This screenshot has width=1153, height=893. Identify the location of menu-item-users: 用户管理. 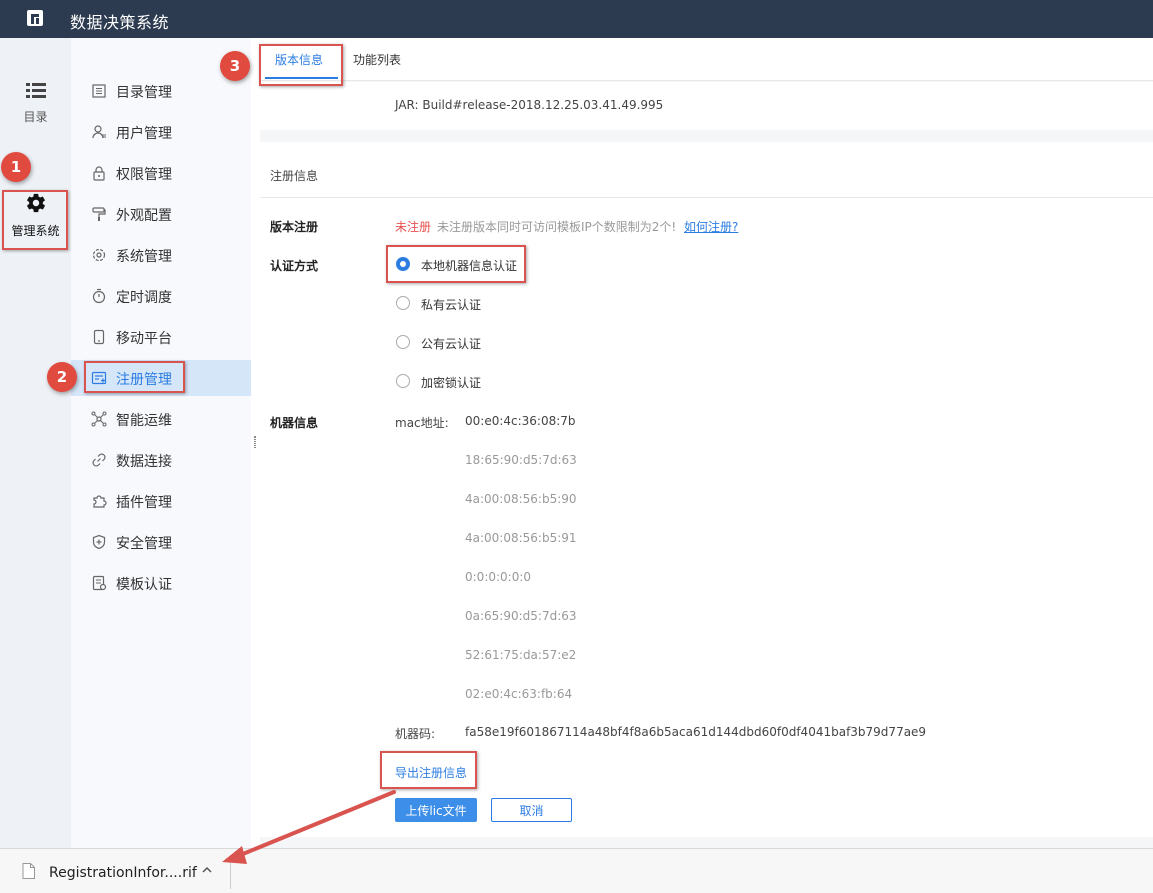
(161, 132).